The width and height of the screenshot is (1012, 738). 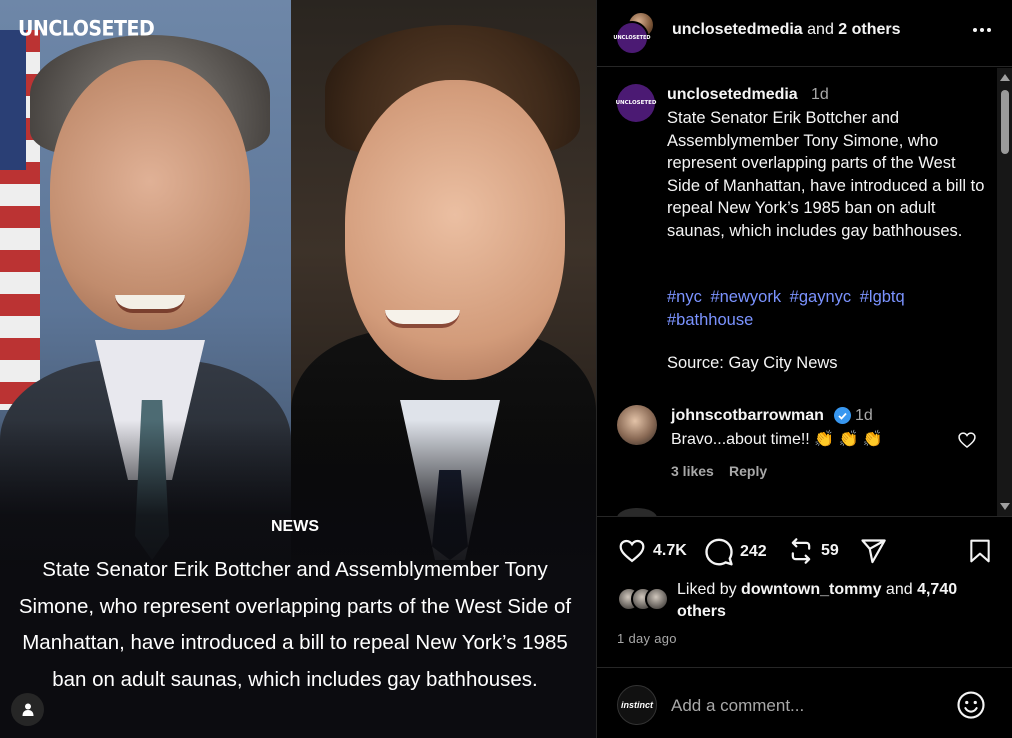 What do you see at coordinates (1004, 292) in the screenshot?
I see `comments-scrollbar` at bounding box center [1004, 292].